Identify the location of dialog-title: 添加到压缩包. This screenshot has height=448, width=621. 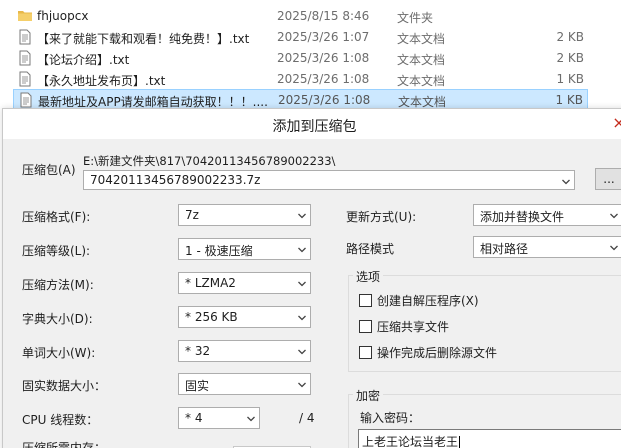
(314, 127).